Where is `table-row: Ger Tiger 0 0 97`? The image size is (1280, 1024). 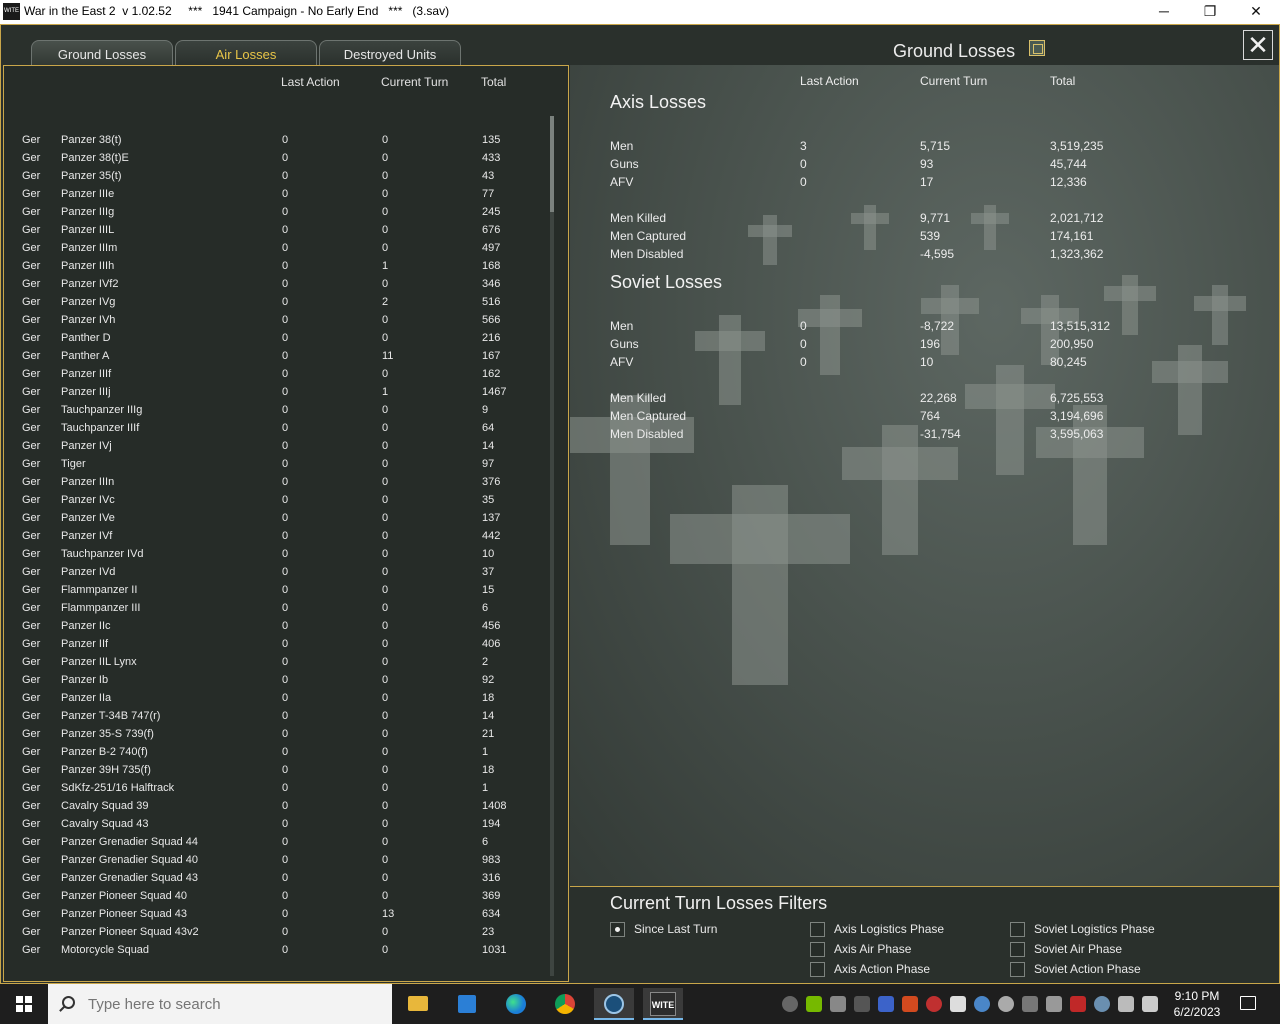
table-row: Ger Tiger 0 0 97 is located at coordinates (276, 464).